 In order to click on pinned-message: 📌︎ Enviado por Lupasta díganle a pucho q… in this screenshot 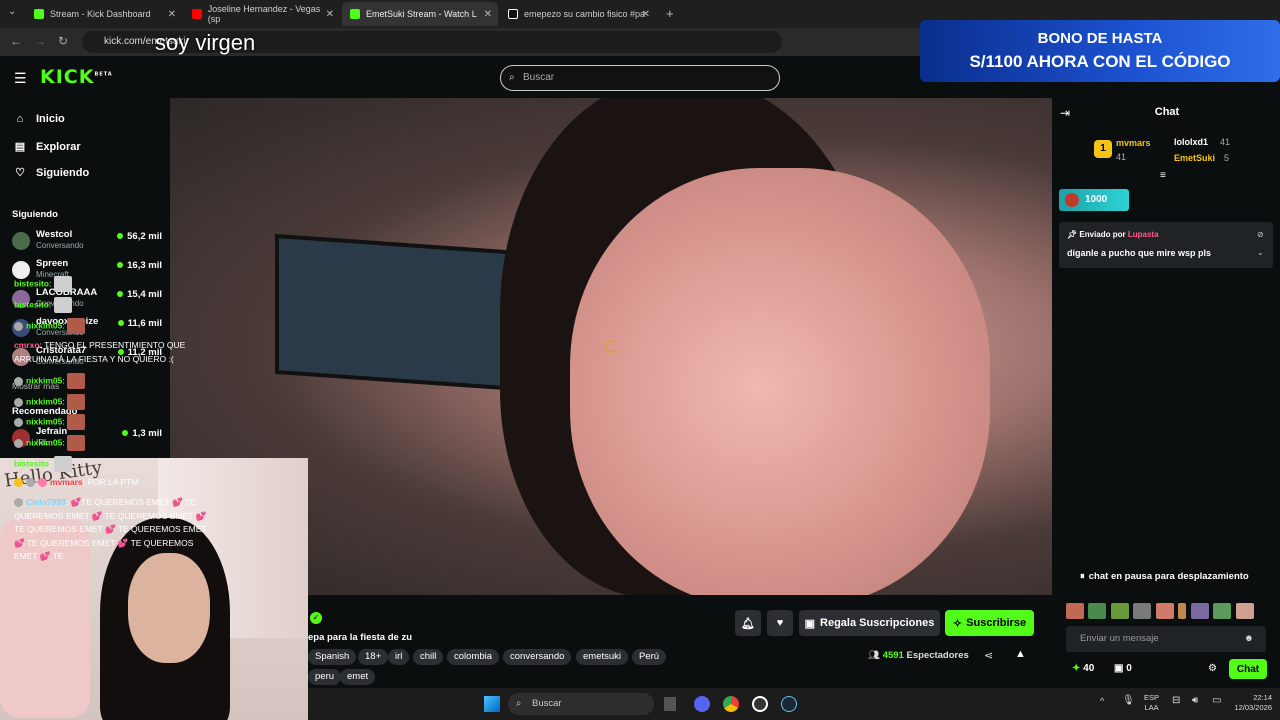, I will do `click(1166, 245)`.